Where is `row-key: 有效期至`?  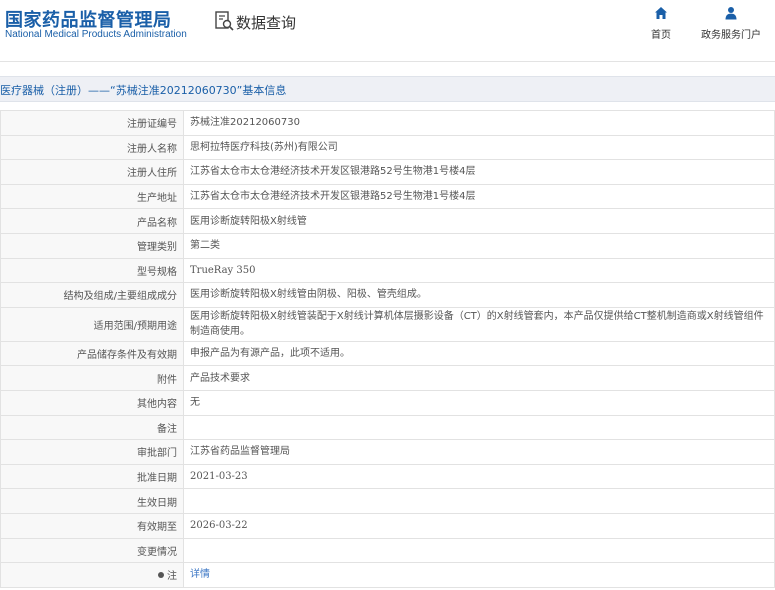
row-key: 有效期至 is located at coordinates (92, 525).